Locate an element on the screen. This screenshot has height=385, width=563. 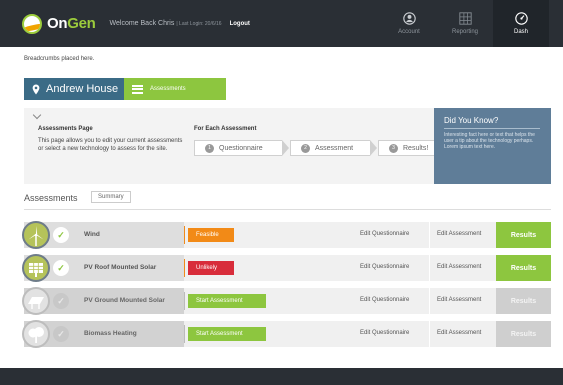
technology-name: PV Roof Mounted Solar is located at coordinates (120, 267).